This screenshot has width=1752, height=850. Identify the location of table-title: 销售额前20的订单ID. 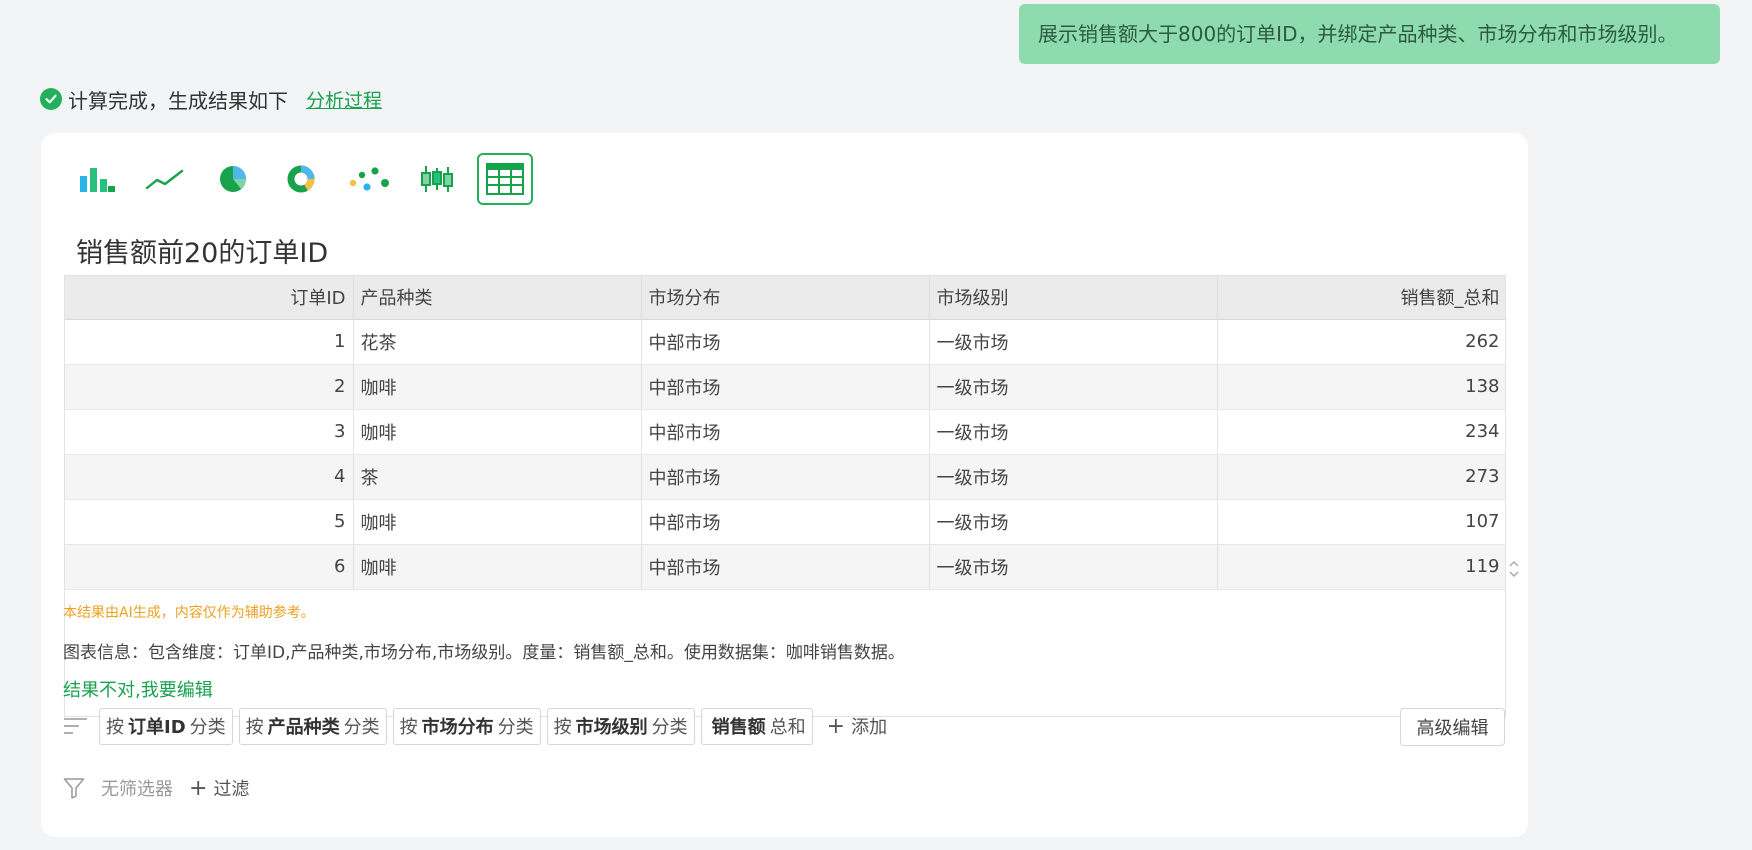
(202, 253).